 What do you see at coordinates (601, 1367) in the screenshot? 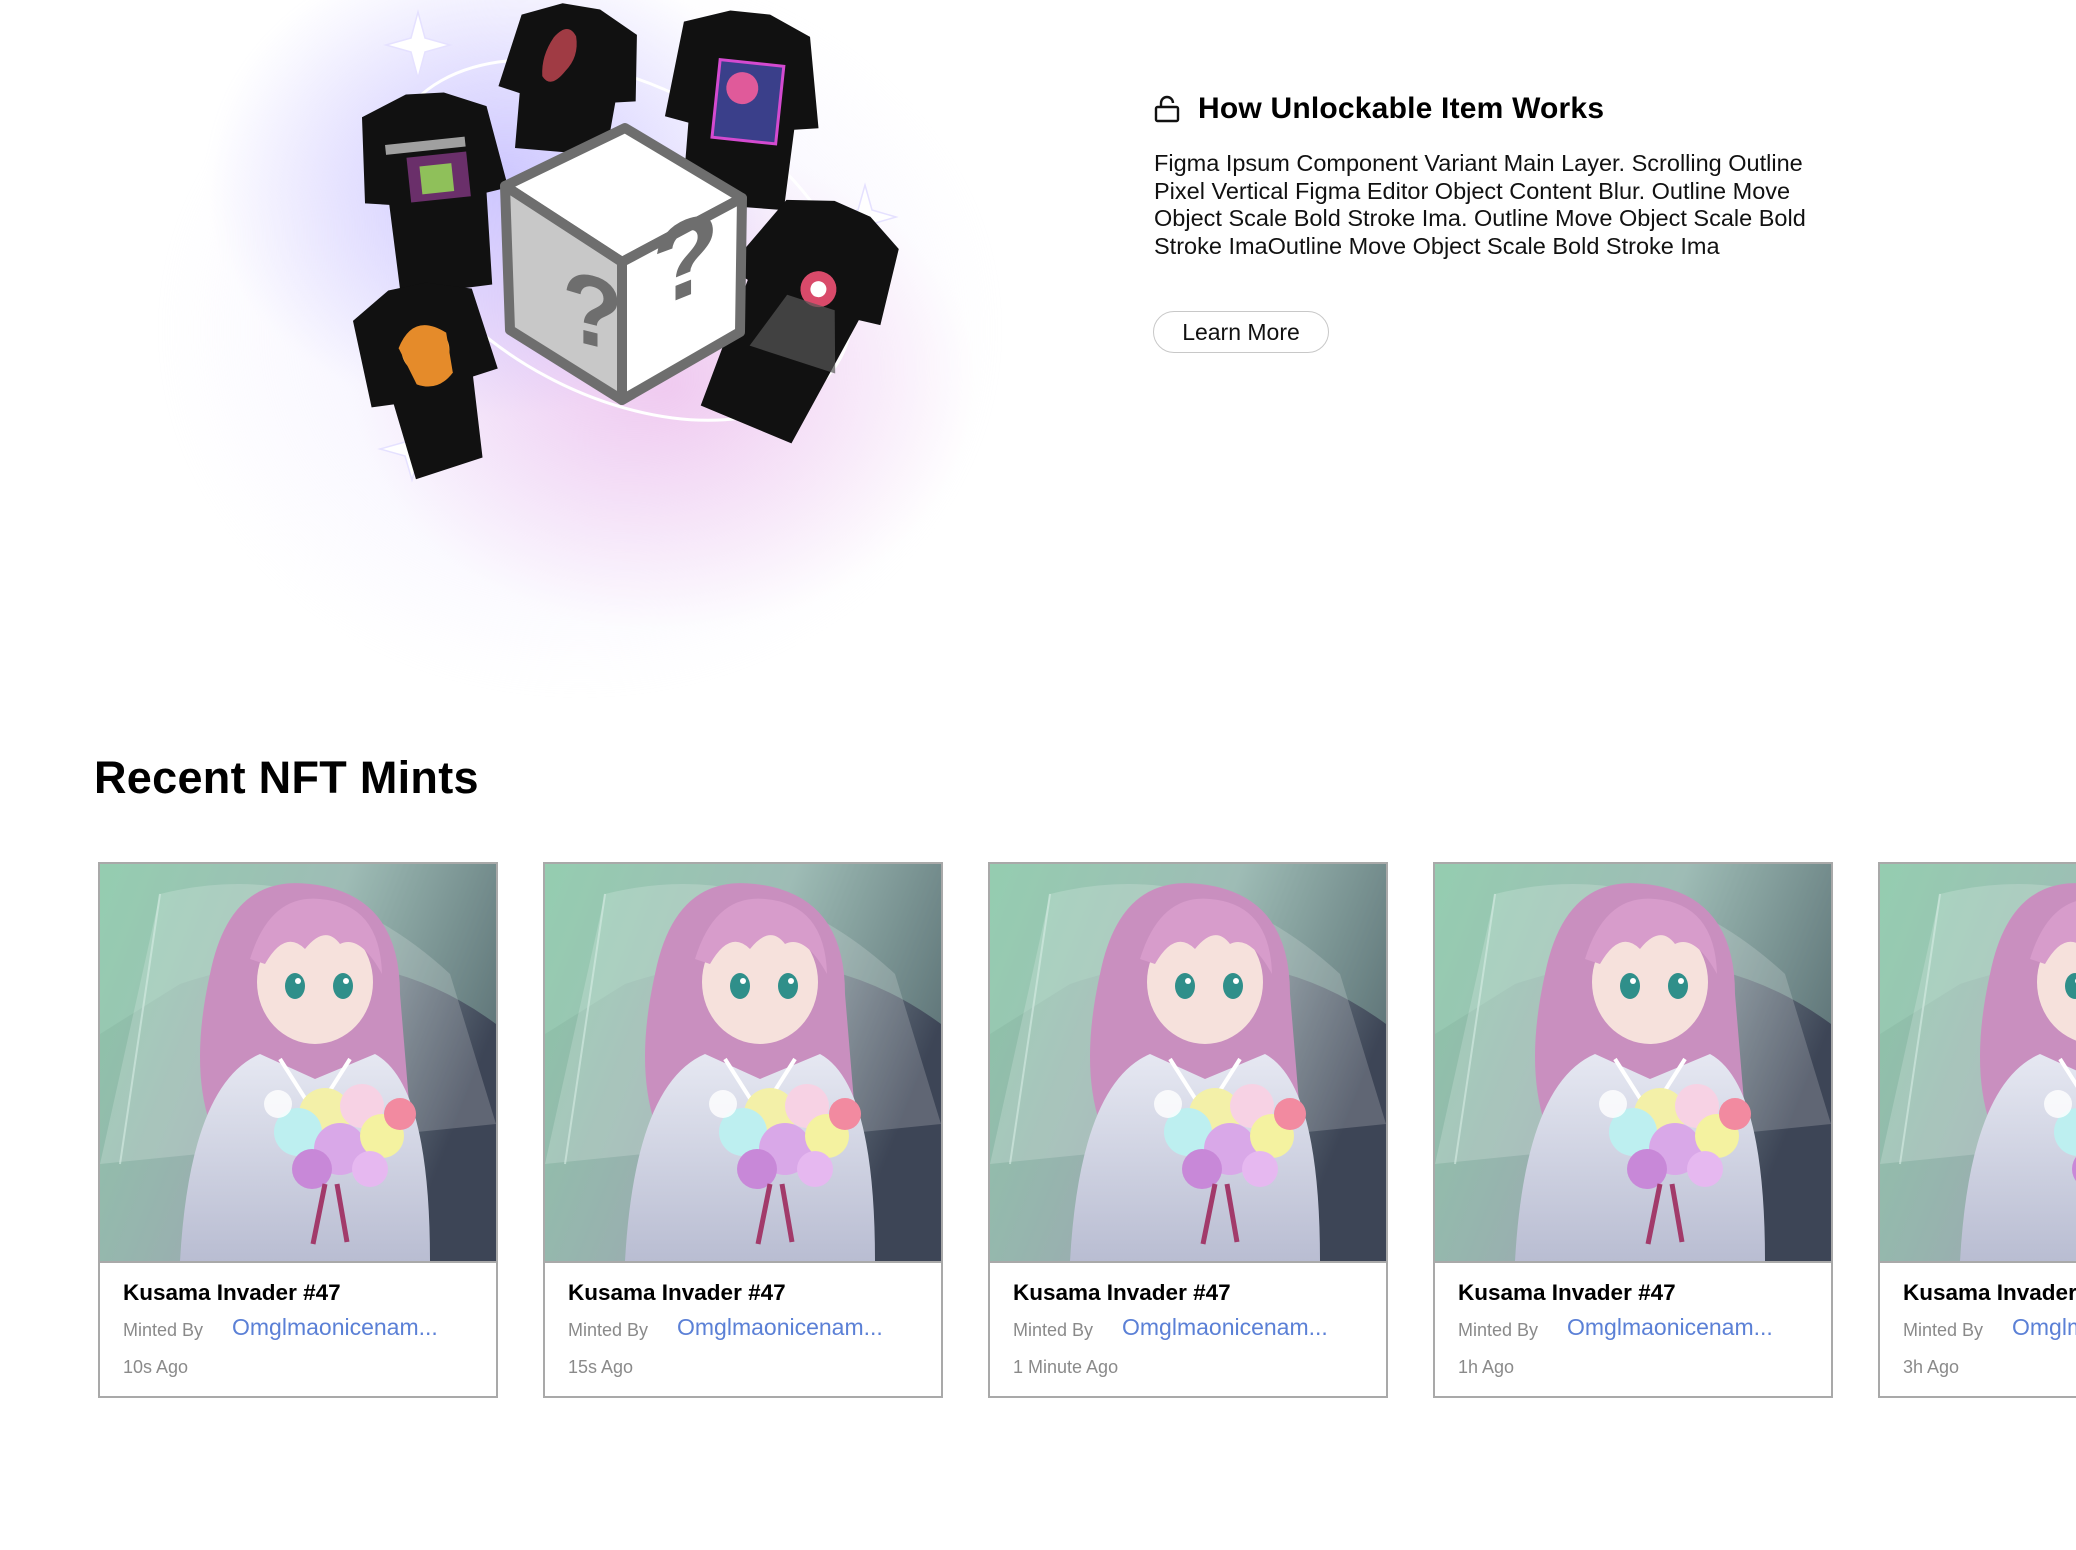
I see `mint-time: 15s Ago` at bounding box center [601, 1367].